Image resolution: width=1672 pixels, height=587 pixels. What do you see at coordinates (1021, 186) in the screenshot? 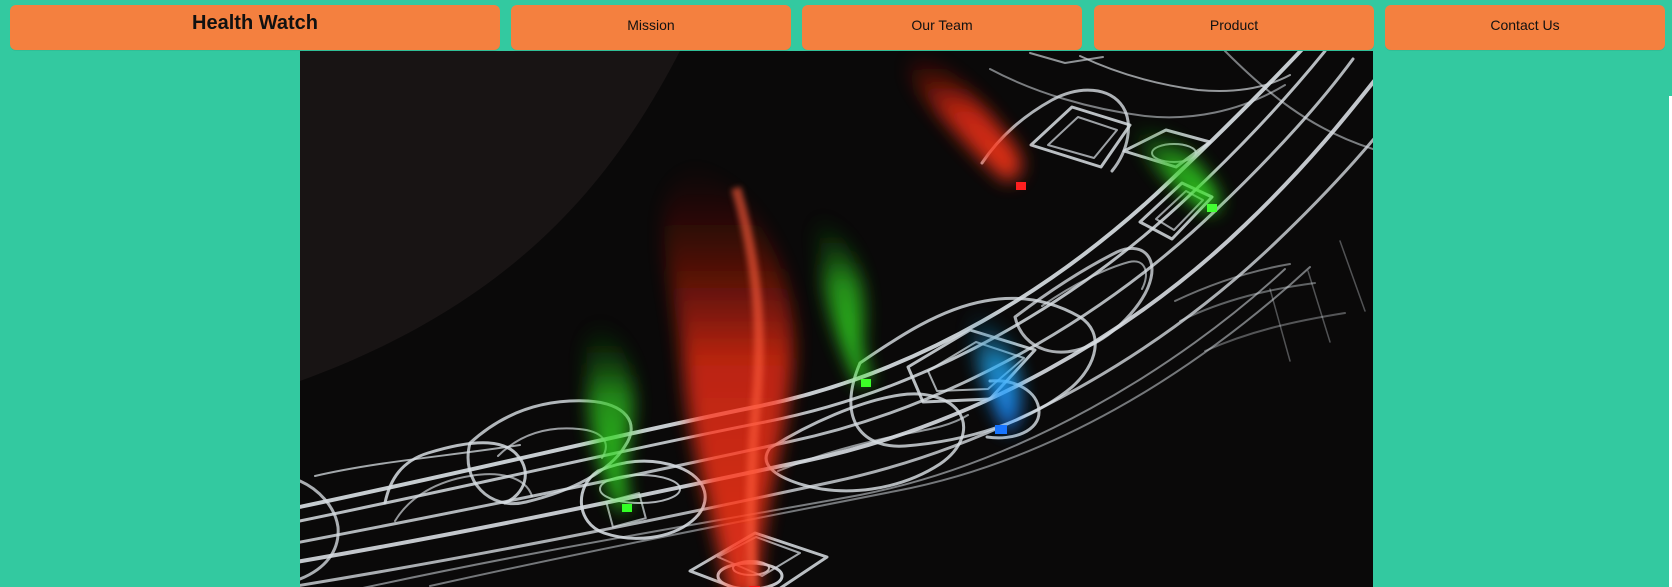
I see `upper-red-led-icon` at bounding box center [1021, 186].